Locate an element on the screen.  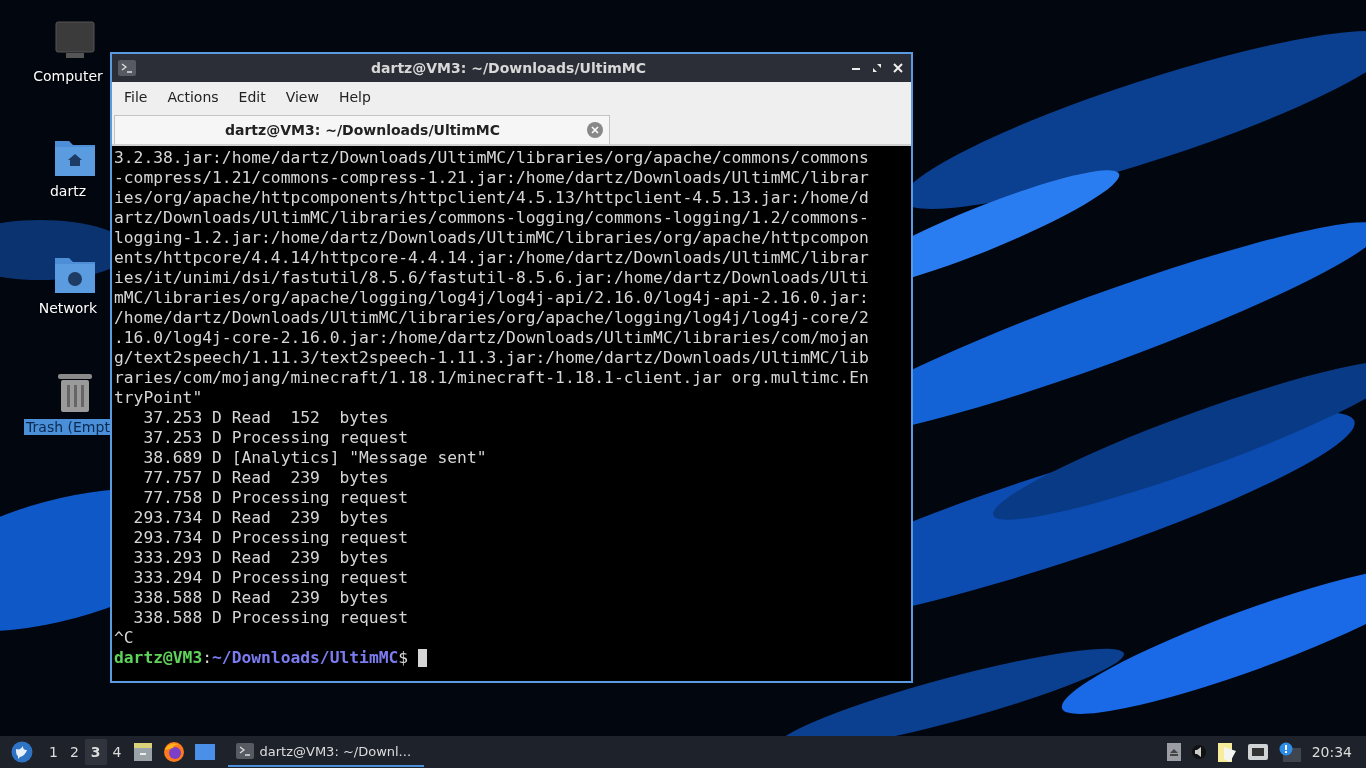
tab: dartz@VM3: ~/Downloads/UltimMC is located at coordinates (362, 129).